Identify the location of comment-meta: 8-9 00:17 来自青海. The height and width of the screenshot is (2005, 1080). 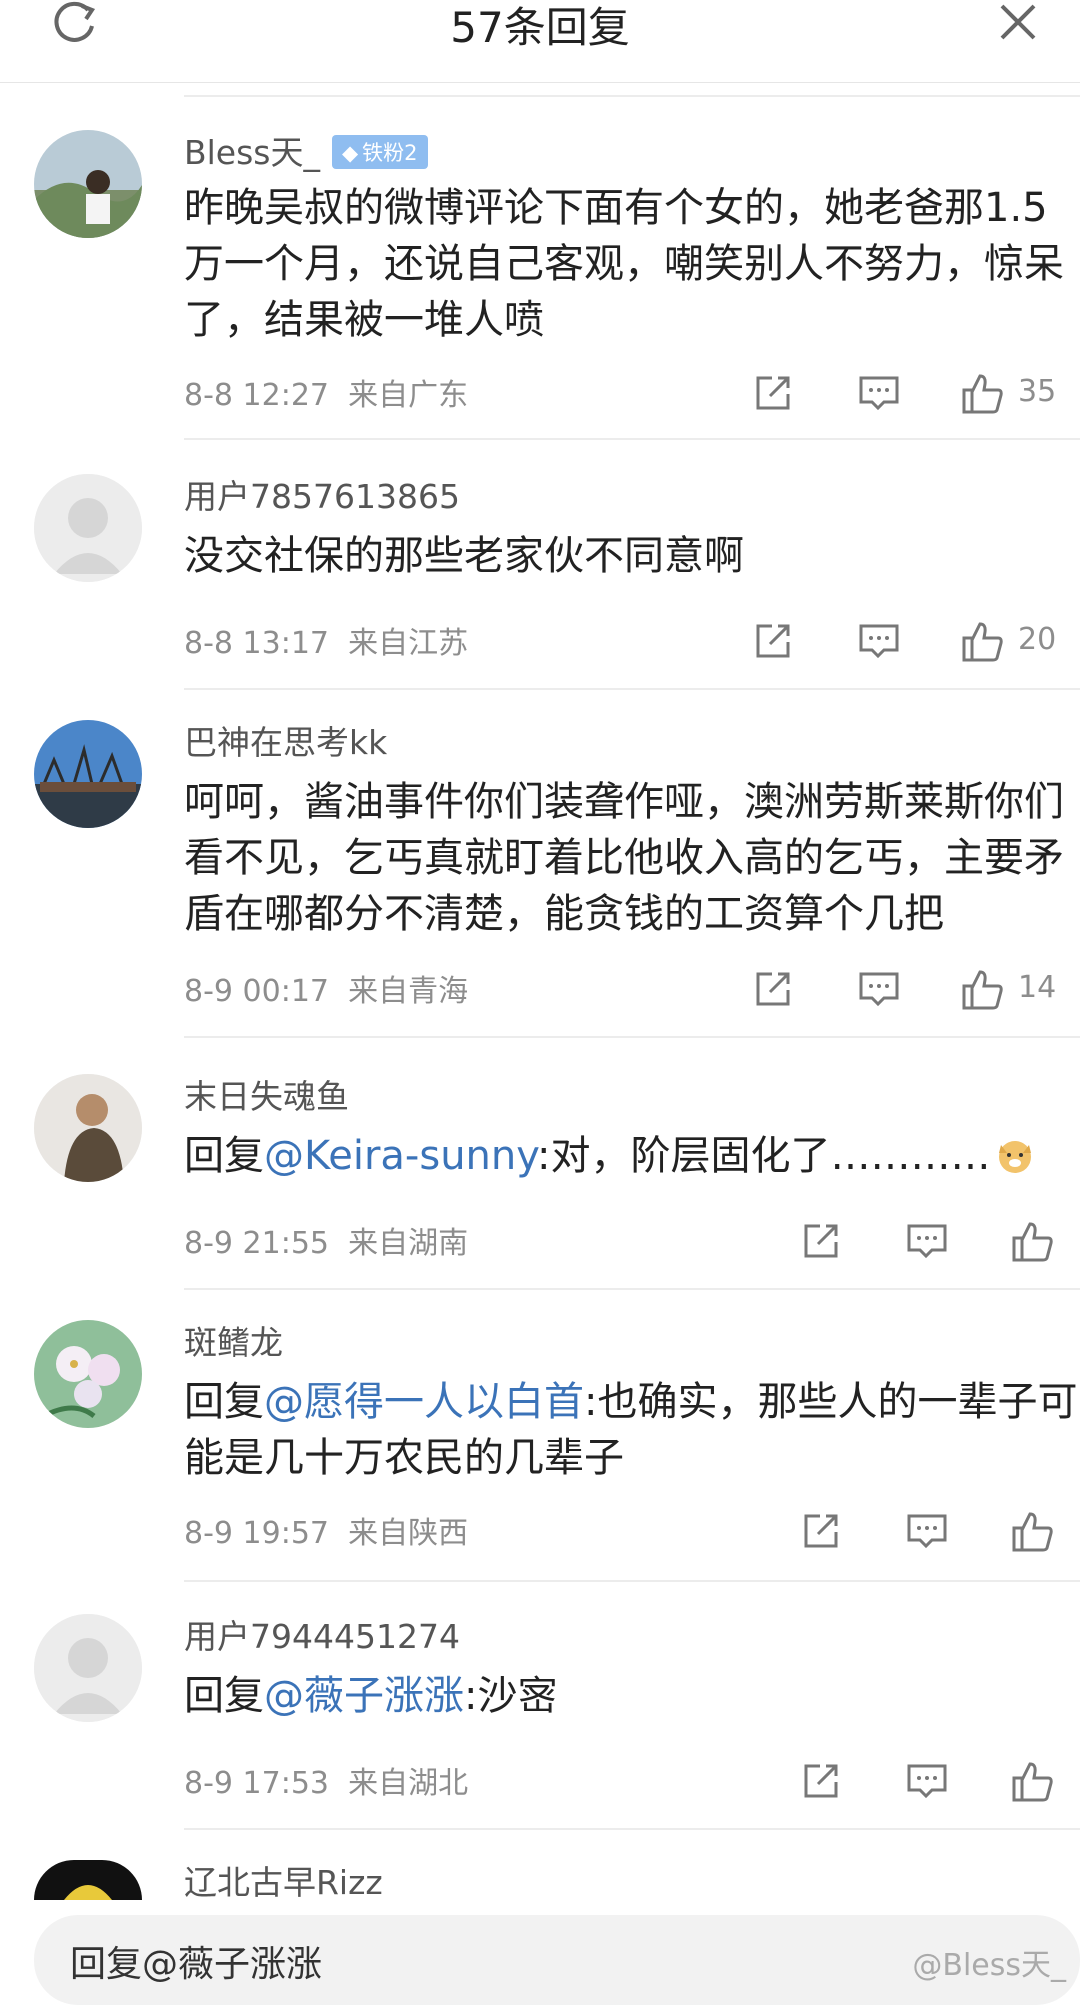
(326, 991).